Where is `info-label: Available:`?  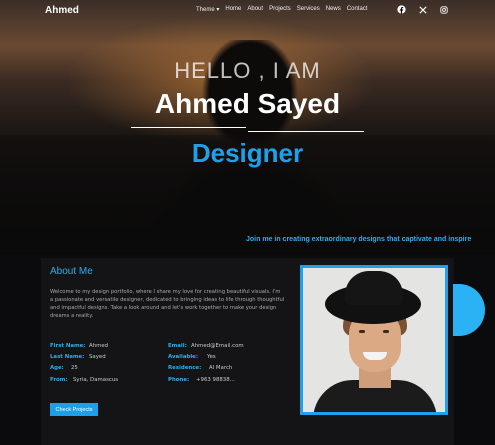 info-label: Available: is located at coordinates (183, 357).